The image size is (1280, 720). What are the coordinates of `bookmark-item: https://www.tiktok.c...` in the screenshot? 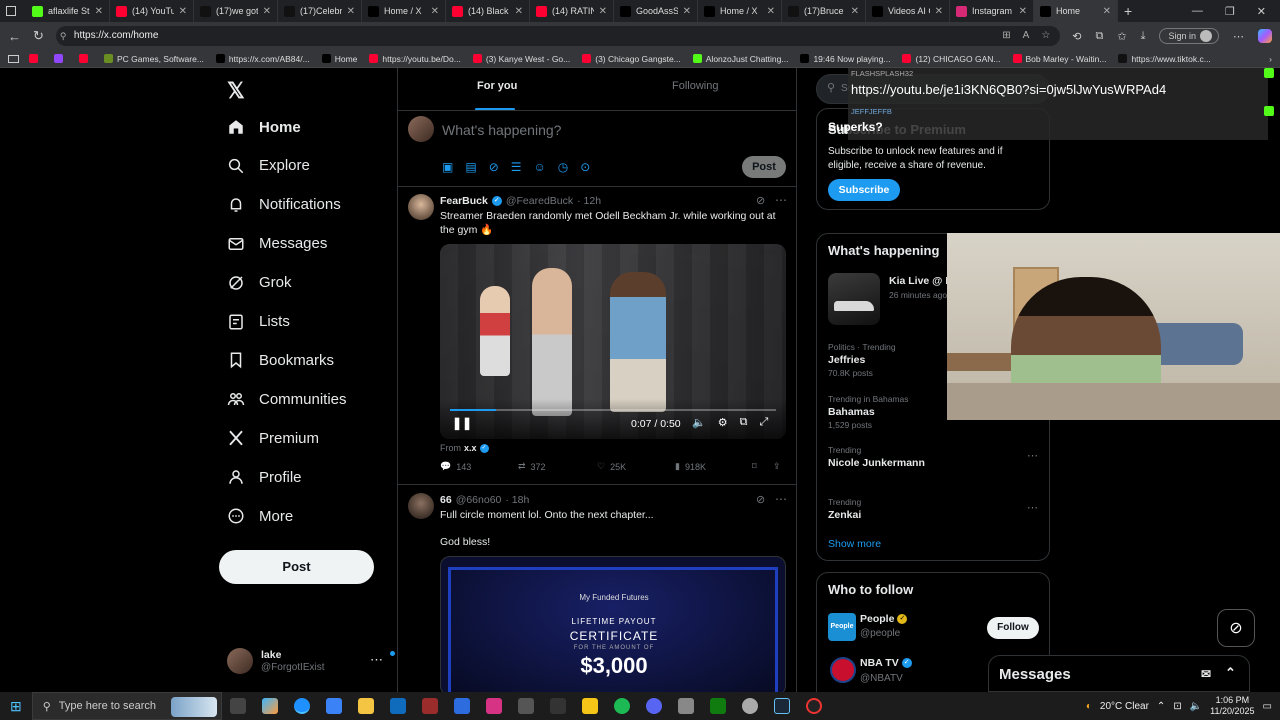 It's located at (1164, 59).